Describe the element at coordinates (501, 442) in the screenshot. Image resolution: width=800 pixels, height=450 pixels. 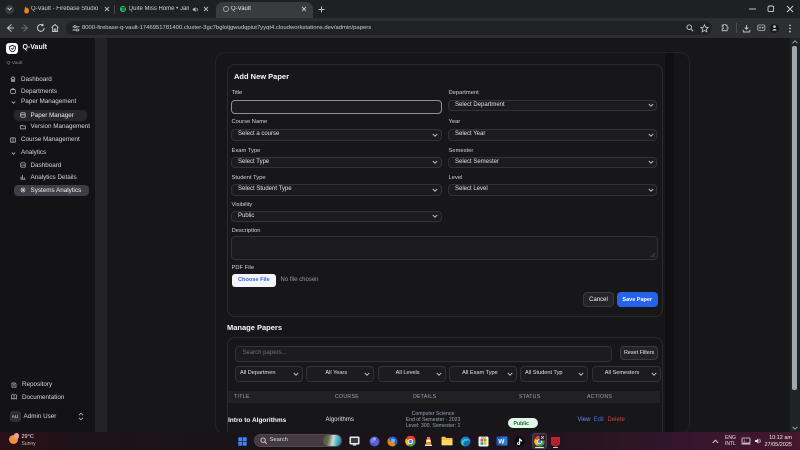
I see `svg-text: W` at that location.